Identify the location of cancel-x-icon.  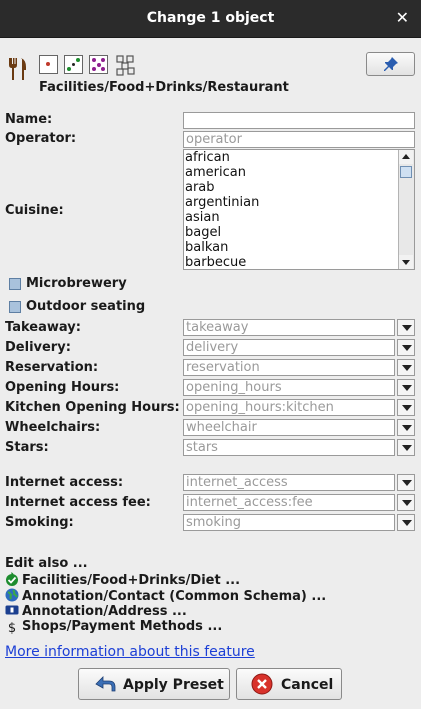
(262, 684).